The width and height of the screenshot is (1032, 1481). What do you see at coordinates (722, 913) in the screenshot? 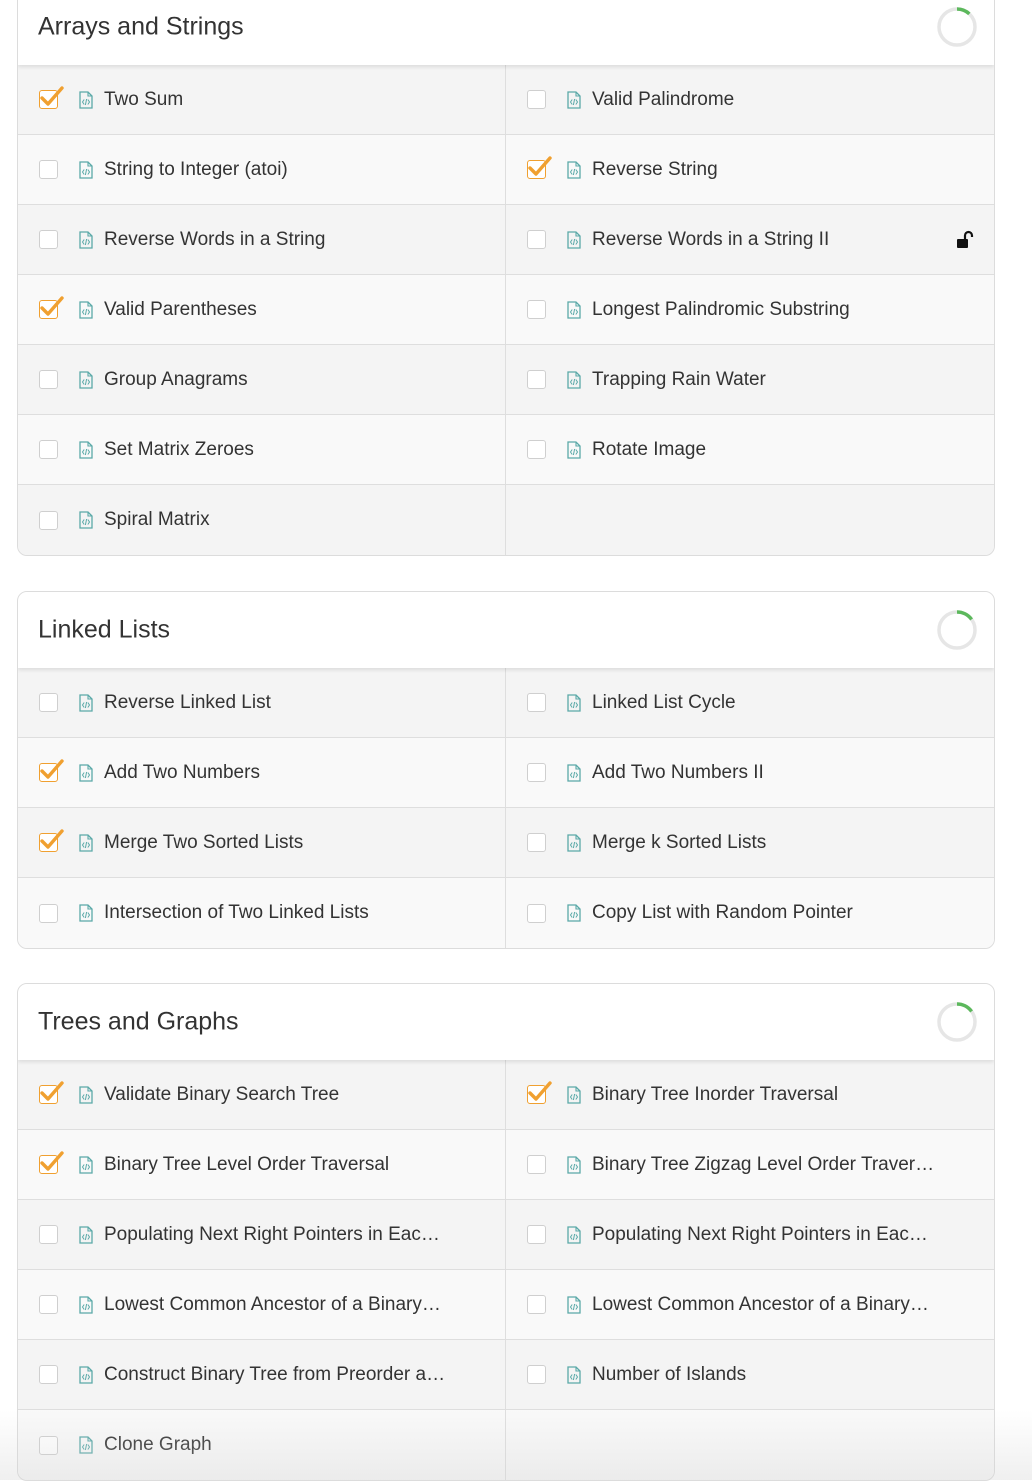
I see `question-title: Copy List with Random Pointer` at bounding box center [722, 913].